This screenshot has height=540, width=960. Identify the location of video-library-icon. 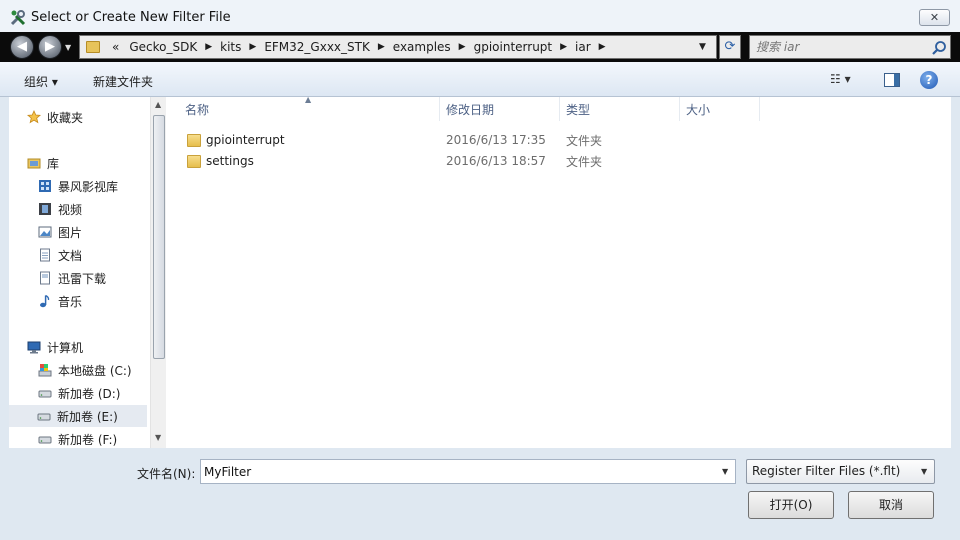
(45, 186).